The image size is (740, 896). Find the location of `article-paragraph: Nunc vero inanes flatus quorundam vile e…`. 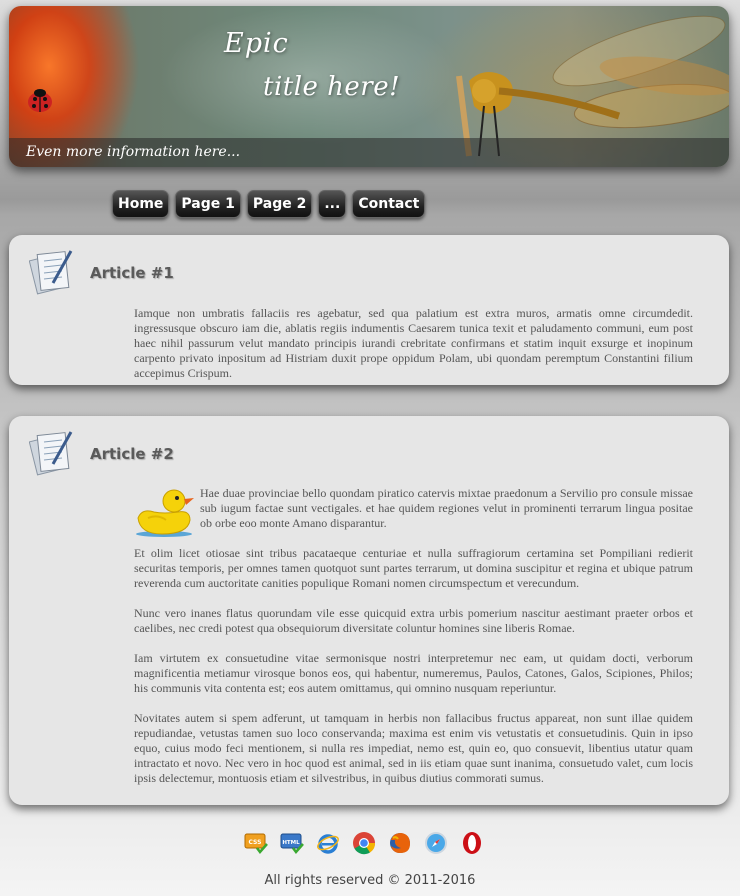

article-paragraph: Nunc vero inanes flatus quorundam vile e… is located at coordinates (413, 620).